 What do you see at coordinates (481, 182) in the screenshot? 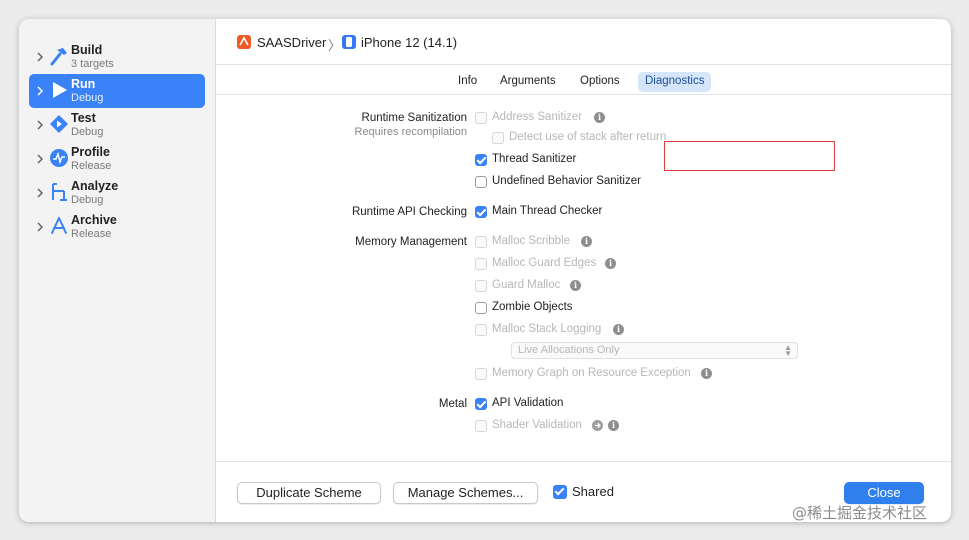
I see `ub-sanitizer-checkbox` at bounding box center [481, 182].